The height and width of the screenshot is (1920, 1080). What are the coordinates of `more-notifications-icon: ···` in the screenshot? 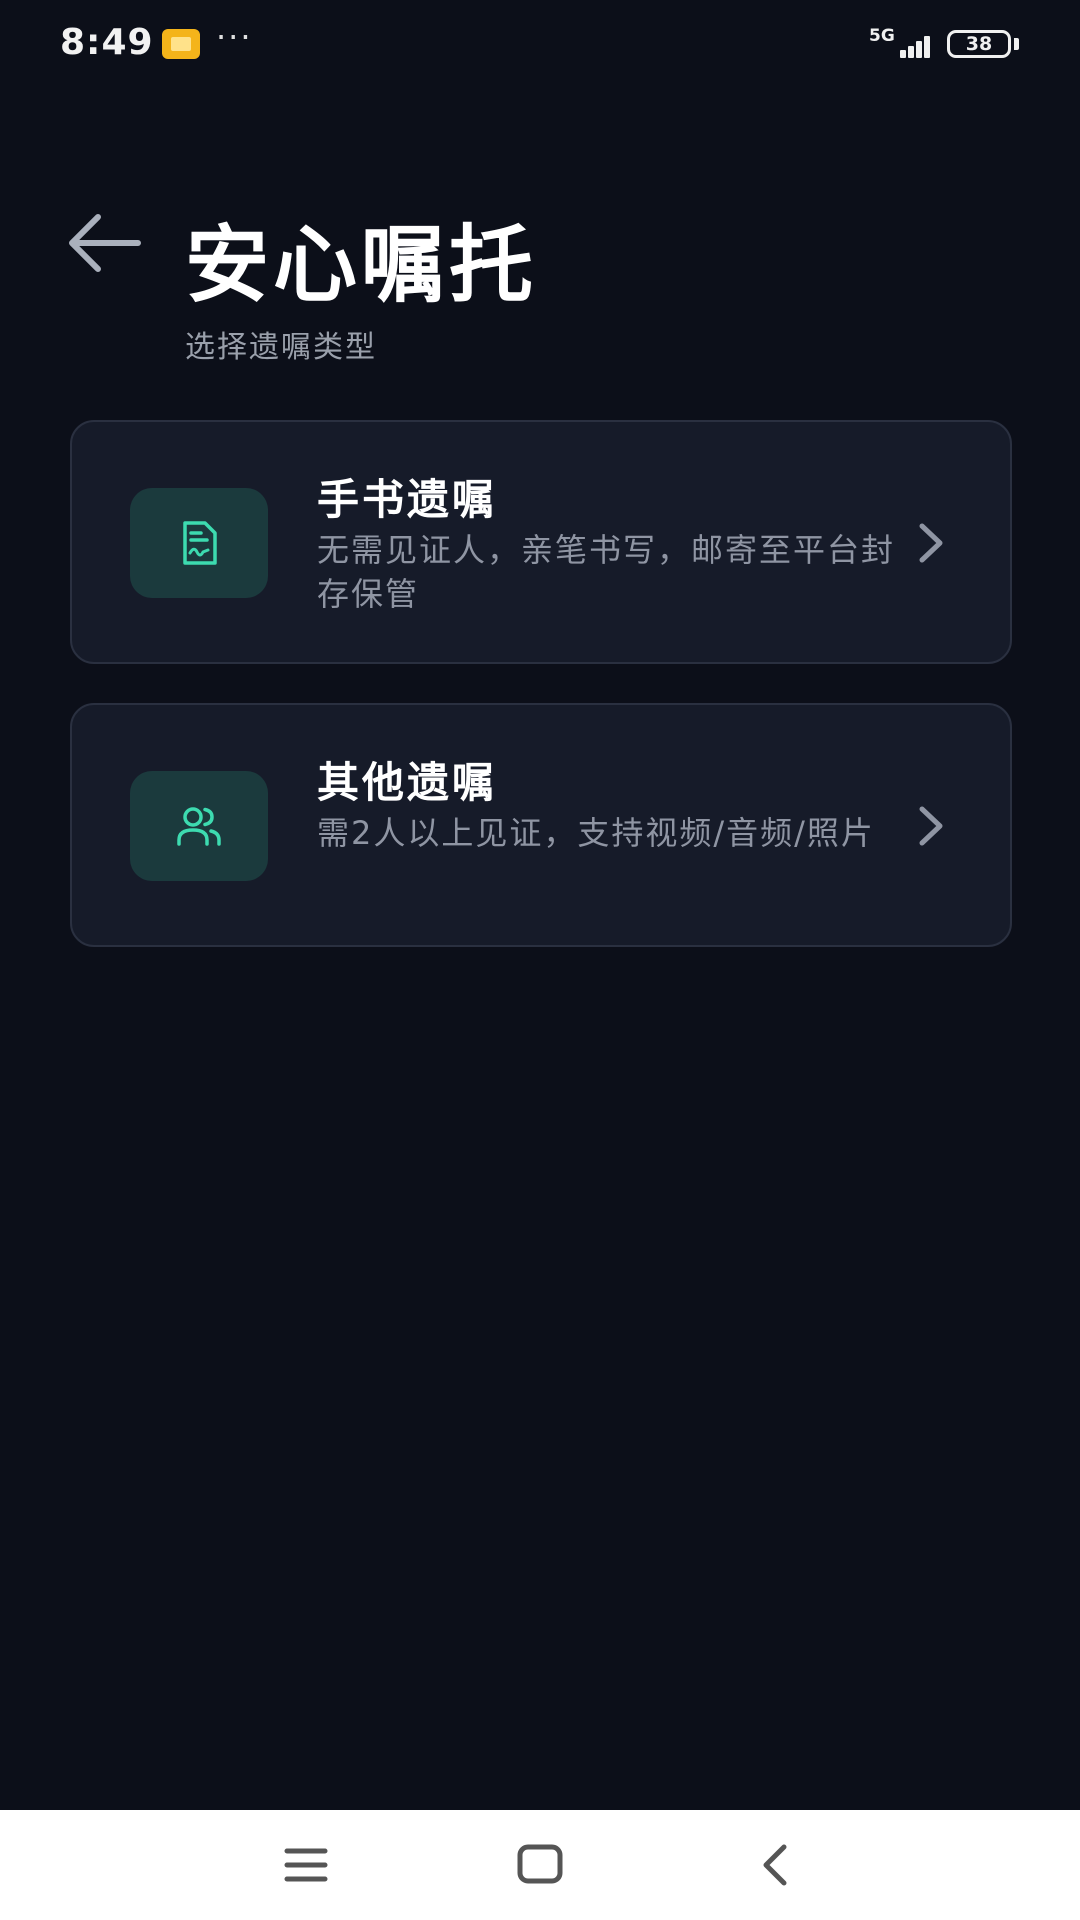 It's located at (234, 37).